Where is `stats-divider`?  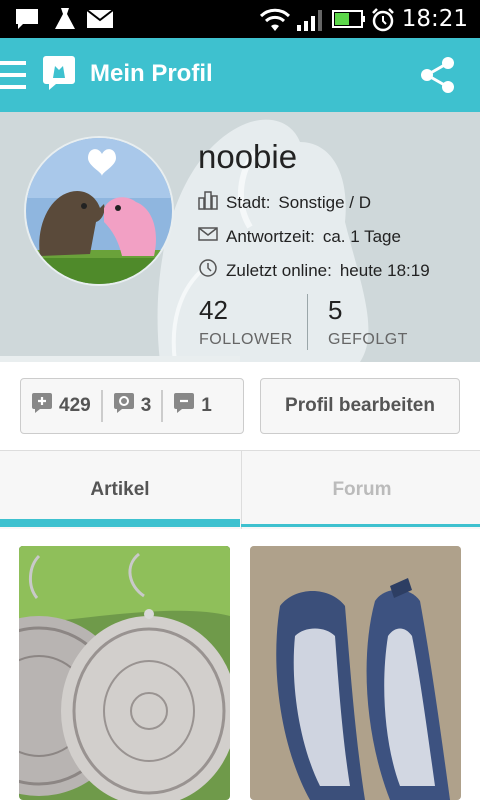 stats-divider is located at coordinates (307, 322).